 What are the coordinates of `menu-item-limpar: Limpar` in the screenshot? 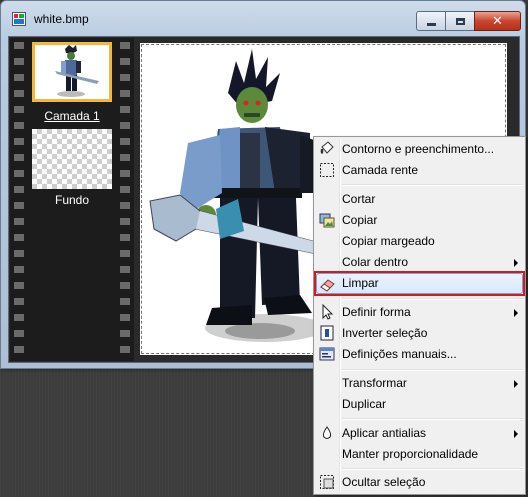 It's located at (419, 283).